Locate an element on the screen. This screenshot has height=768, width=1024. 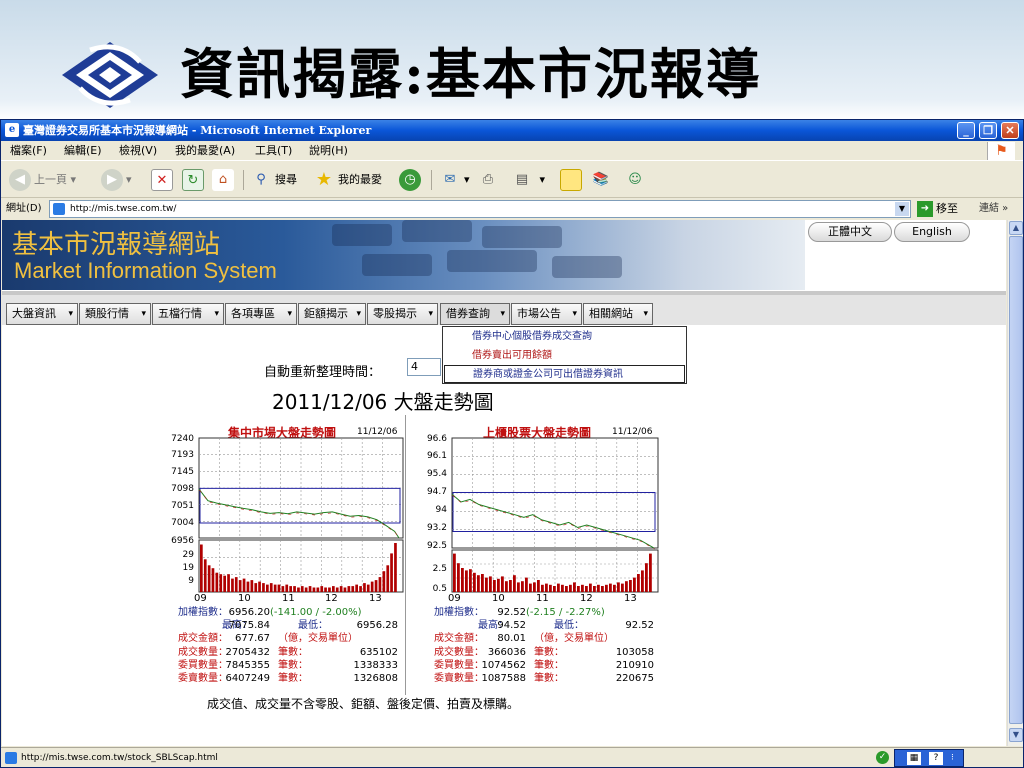
lang-english-button: English is located at coordinates (932, 232).